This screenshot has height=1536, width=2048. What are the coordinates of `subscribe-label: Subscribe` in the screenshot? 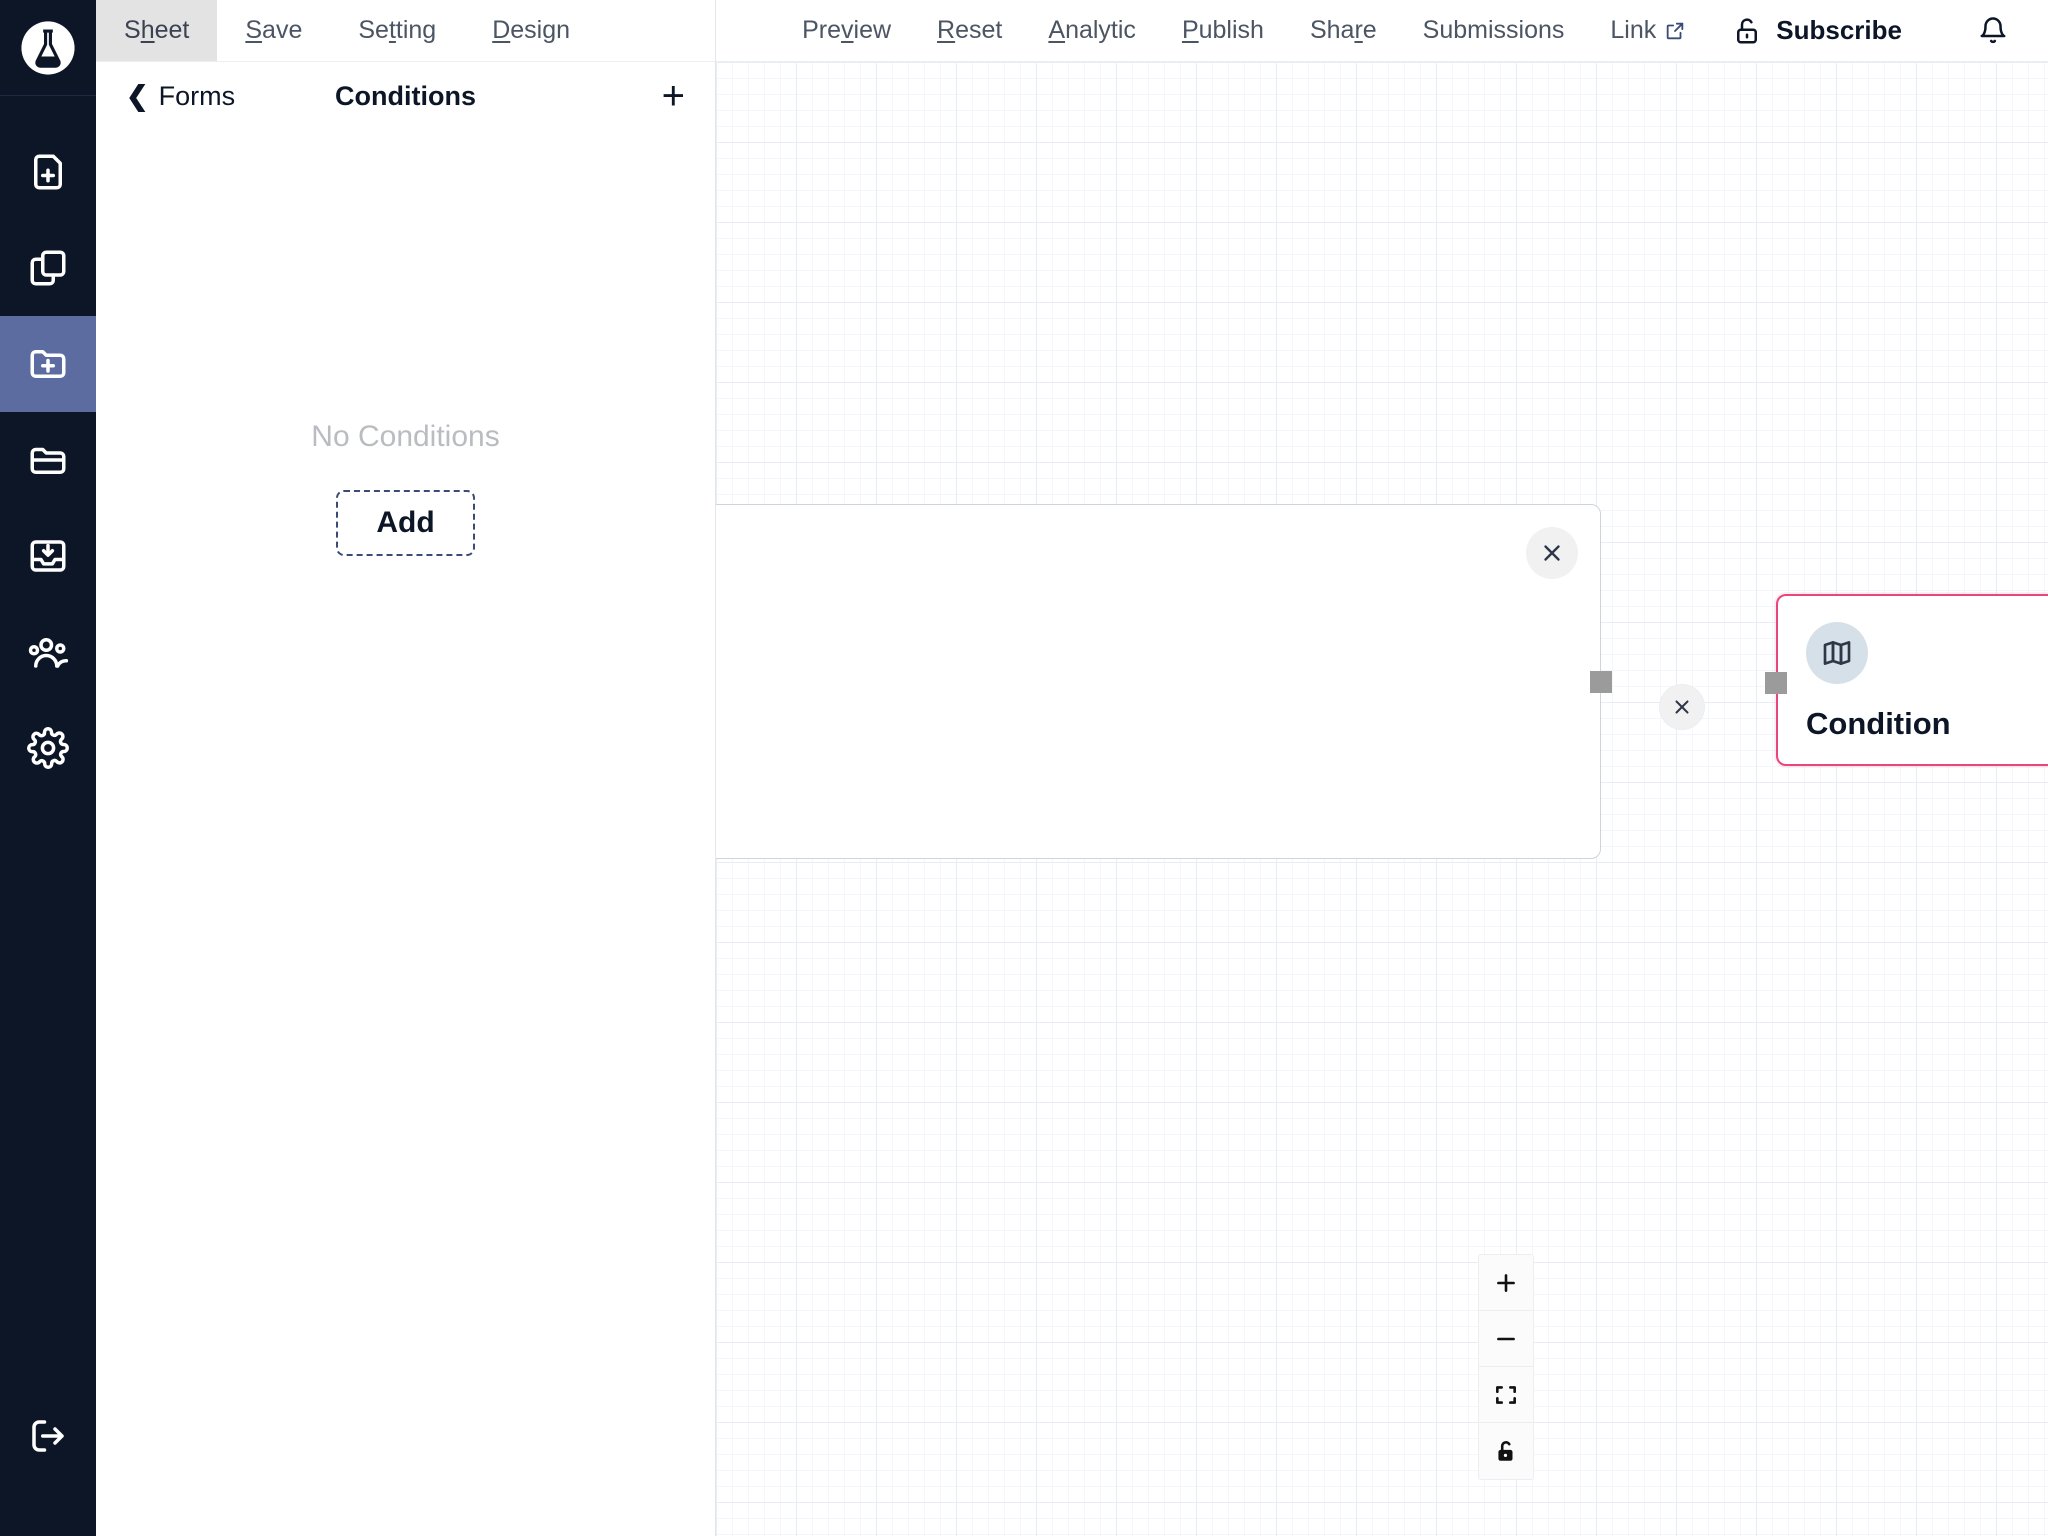 It's located at (1839, 30).